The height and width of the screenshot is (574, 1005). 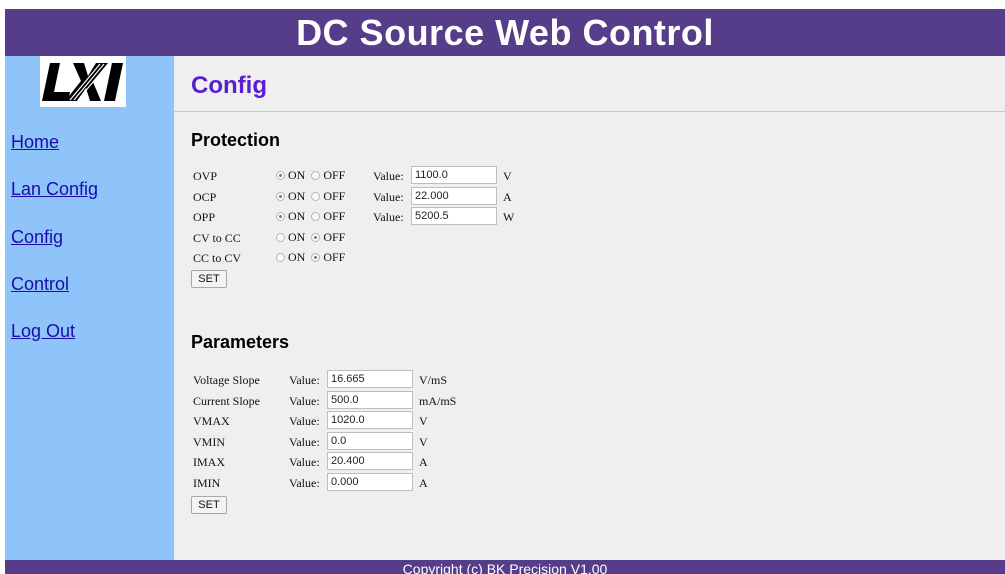 What do you see at coordinates (433, 380) in the screenshot?
I see `unit-label: V/mS` at bounding box center [433, 380].